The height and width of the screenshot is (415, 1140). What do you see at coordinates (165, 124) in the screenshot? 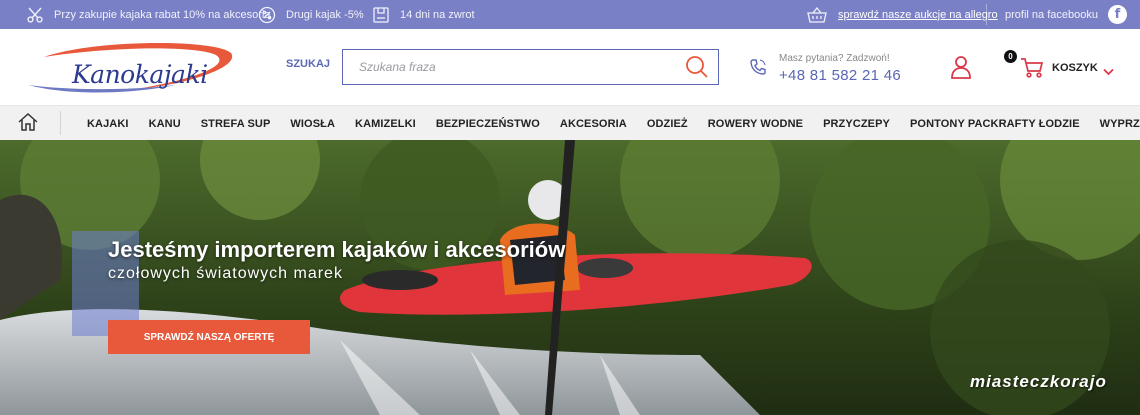
I see `nav-item-kanu: KANU` at bounding box center [165, 124].